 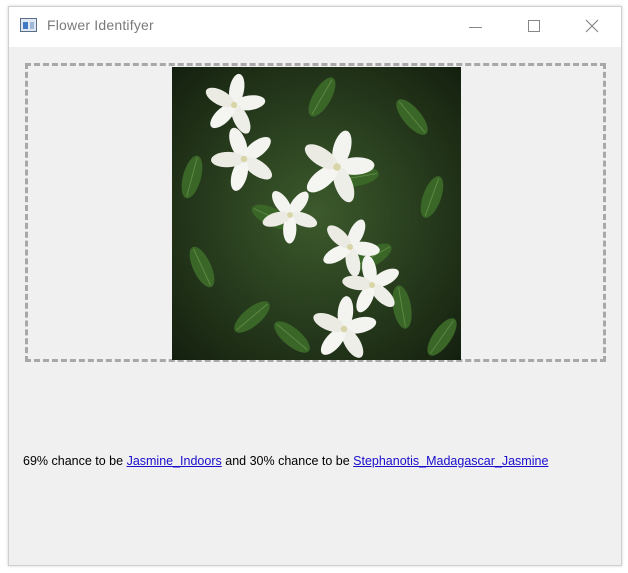 I want to click on window-title: Flower Identifyer, so click(x=100, y=25).